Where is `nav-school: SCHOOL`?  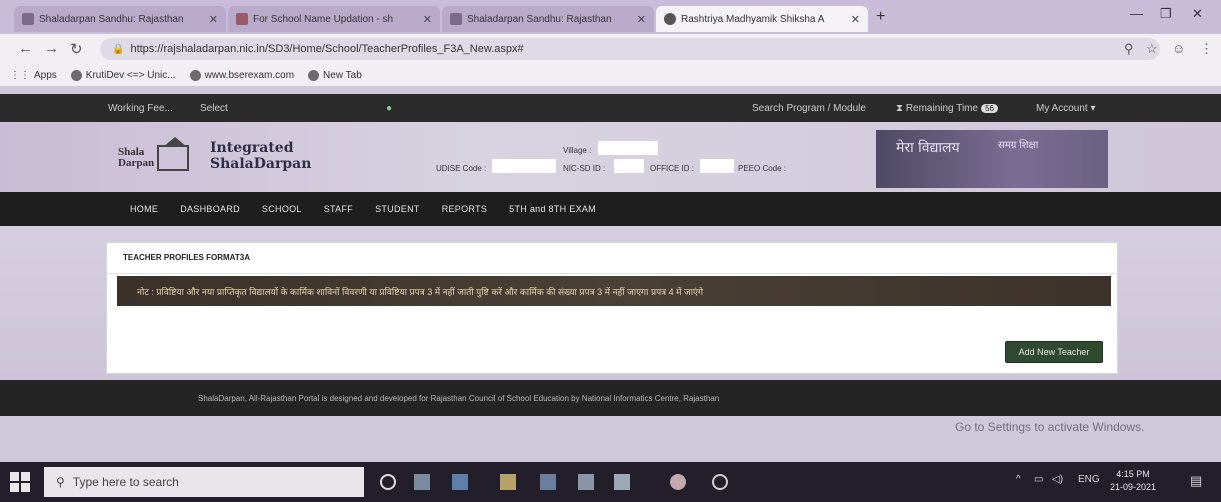 nav-school: SCHOOL is located at coordinates (282, 209).